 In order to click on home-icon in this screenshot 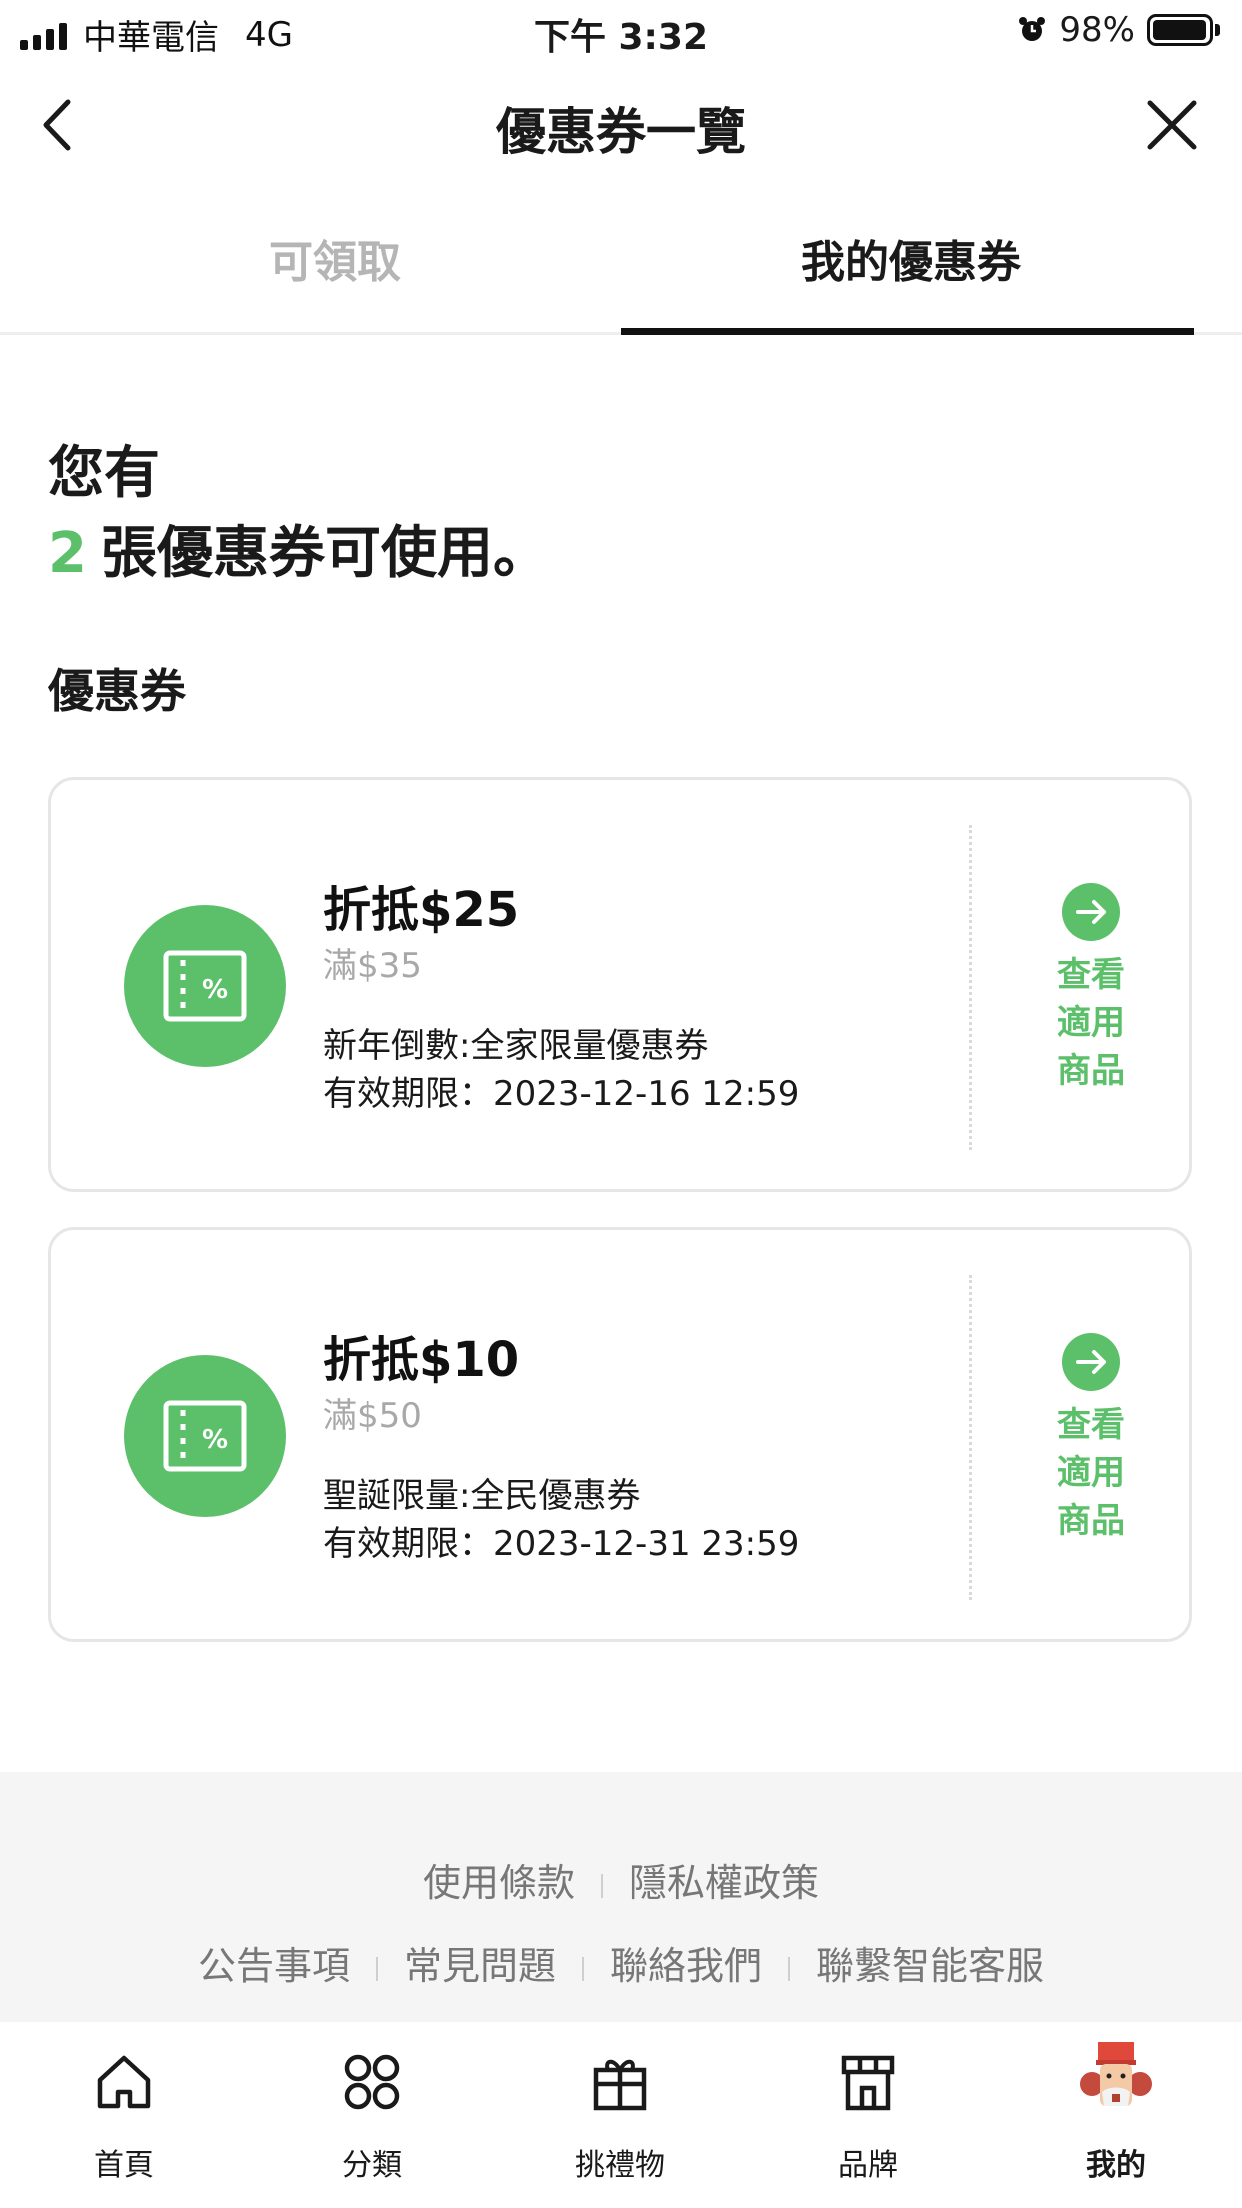, I will do `click(124, 2082)`.